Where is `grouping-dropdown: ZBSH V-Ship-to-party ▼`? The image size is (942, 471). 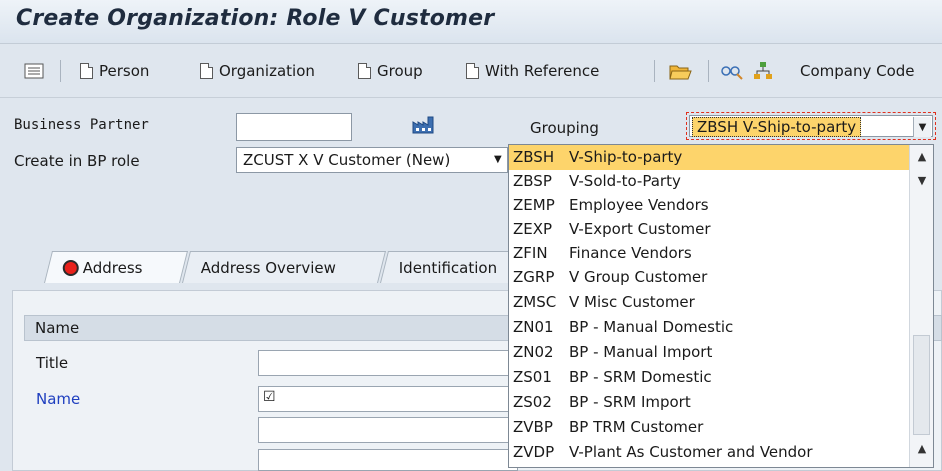
grouping-dropdown: ZBSH V-Ship-to-party ▼ is located at coordinates (811, 126).